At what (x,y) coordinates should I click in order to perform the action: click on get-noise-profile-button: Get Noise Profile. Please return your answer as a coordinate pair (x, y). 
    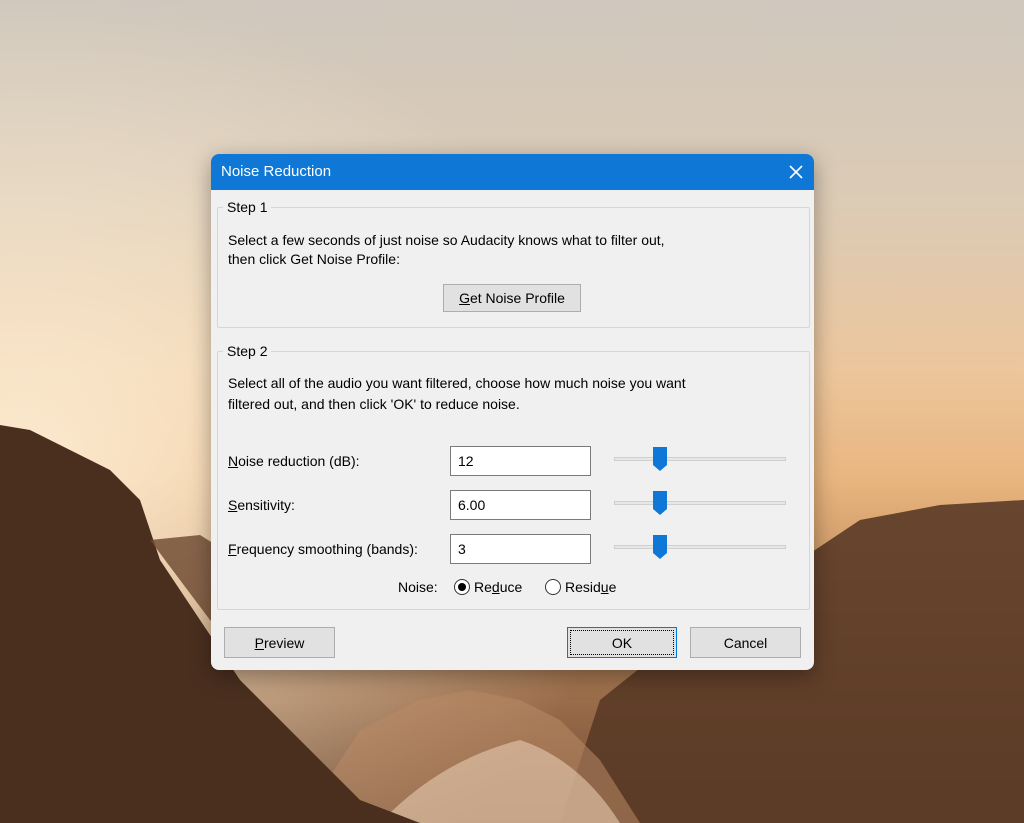
    Looking at the image, I should click on (512, 298).